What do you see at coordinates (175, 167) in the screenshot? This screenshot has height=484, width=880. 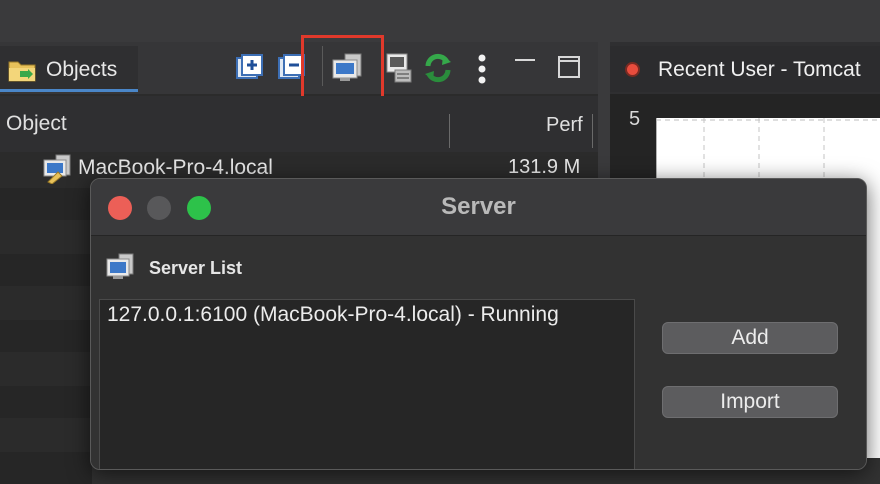 I see `object-name: MacBook-Pro-4.local` at bounding box center [175, 167].